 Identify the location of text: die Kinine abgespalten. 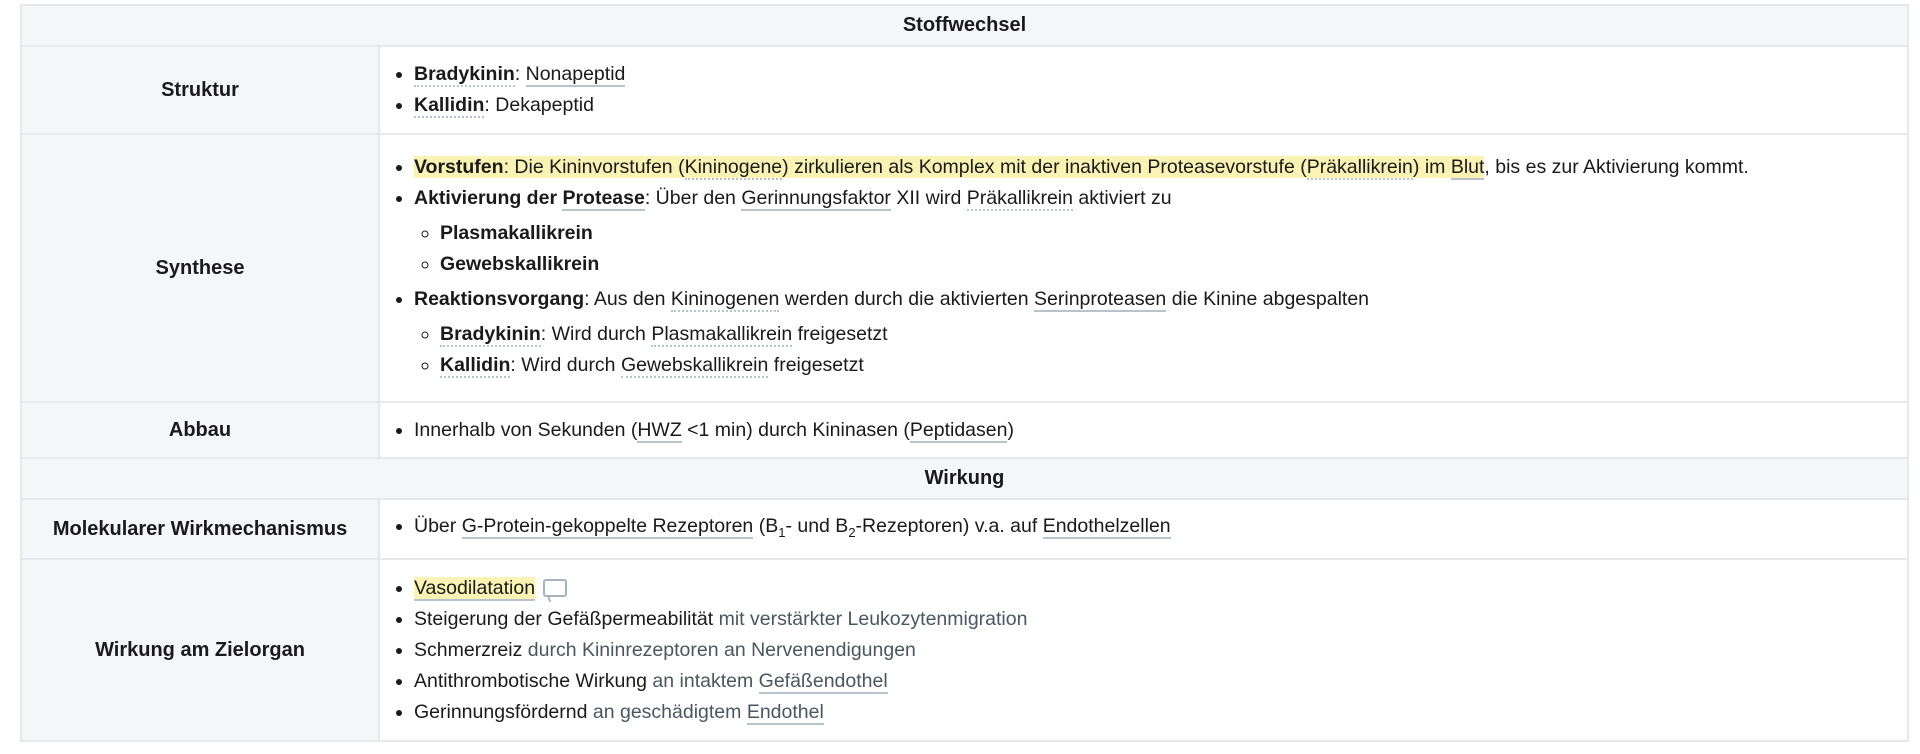
(1268, 298).